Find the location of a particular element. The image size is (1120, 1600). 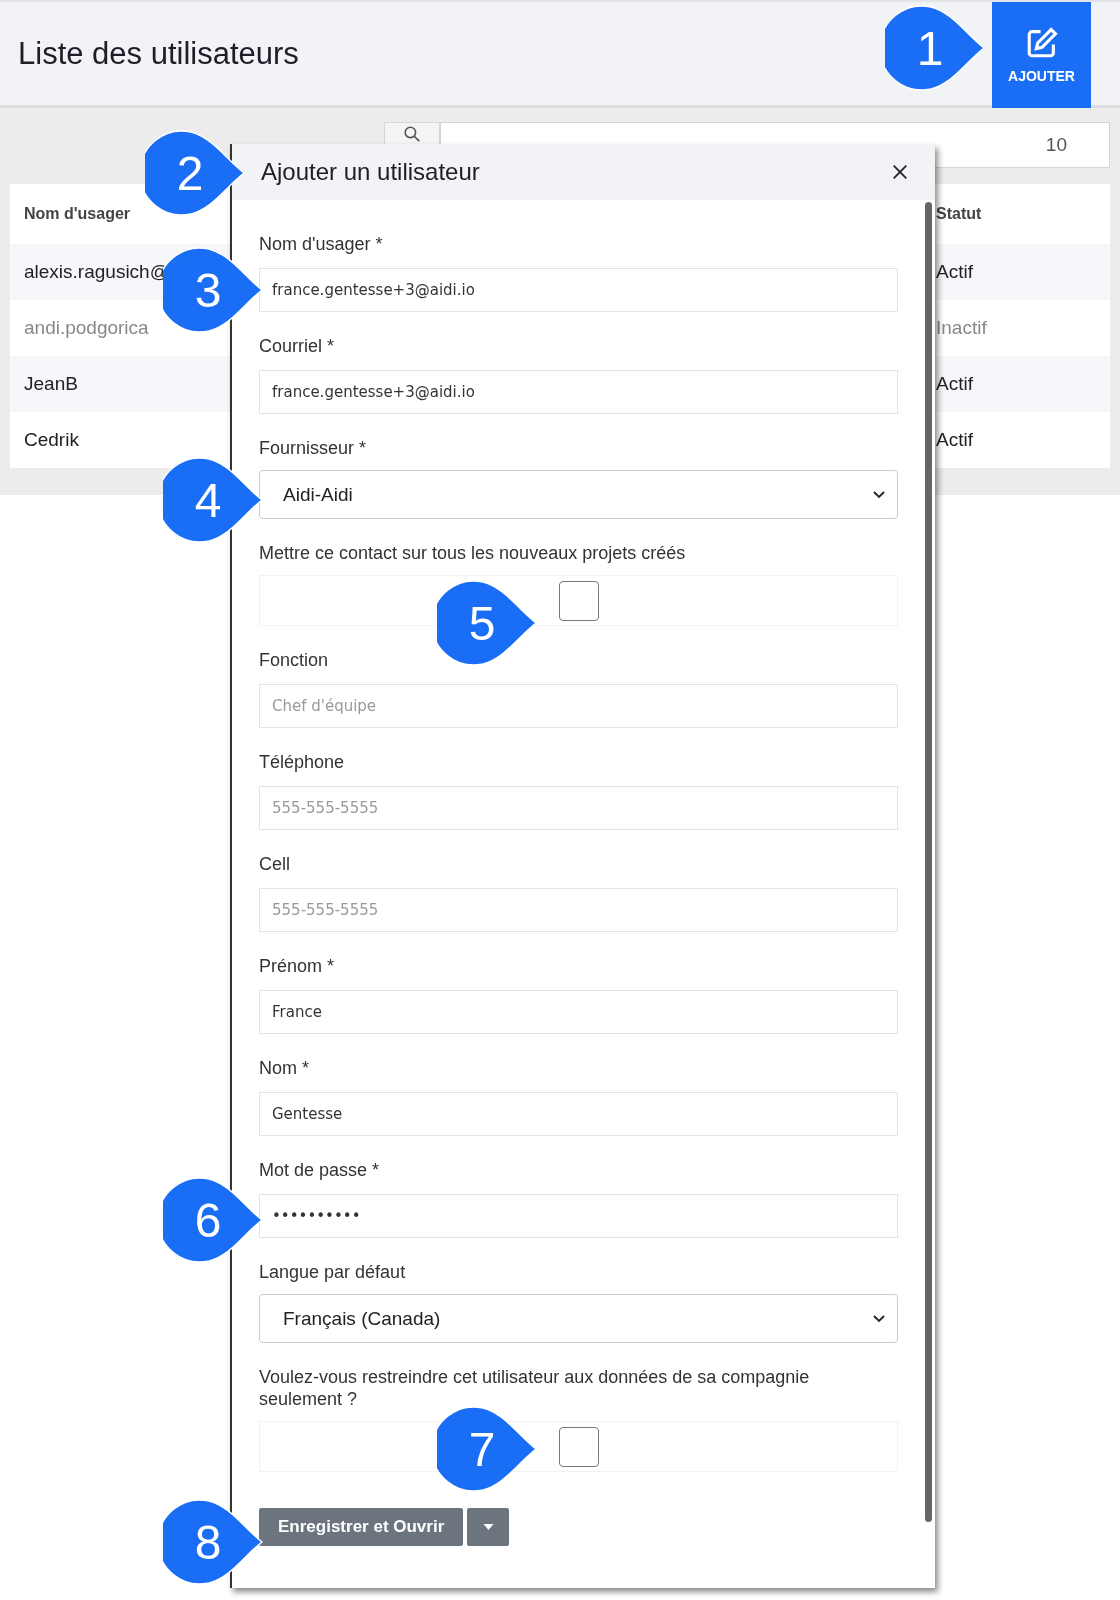

field-label: Mettre ce contact sur tous les nouveaux projets créés is located at coordinates (473, 553).